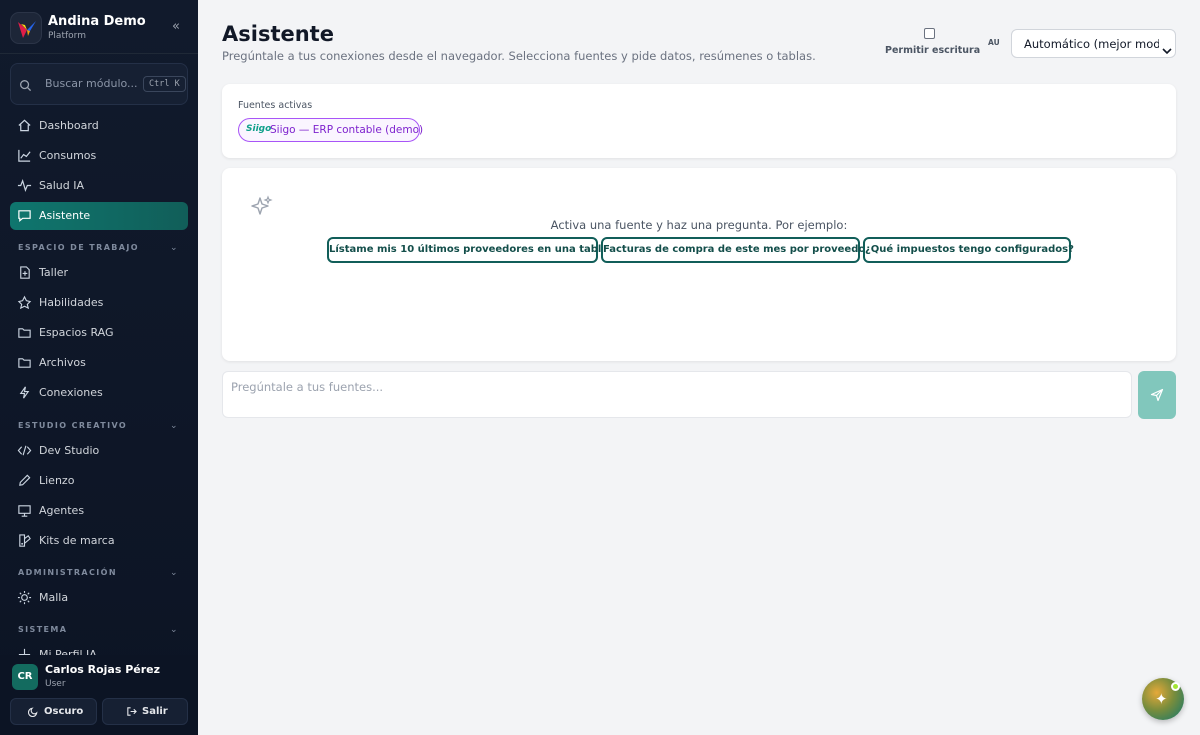 The height and width of the screenshot is (735, 1200). I want to click on sidebar-item-asistente: Asistente, so click(99, 216).